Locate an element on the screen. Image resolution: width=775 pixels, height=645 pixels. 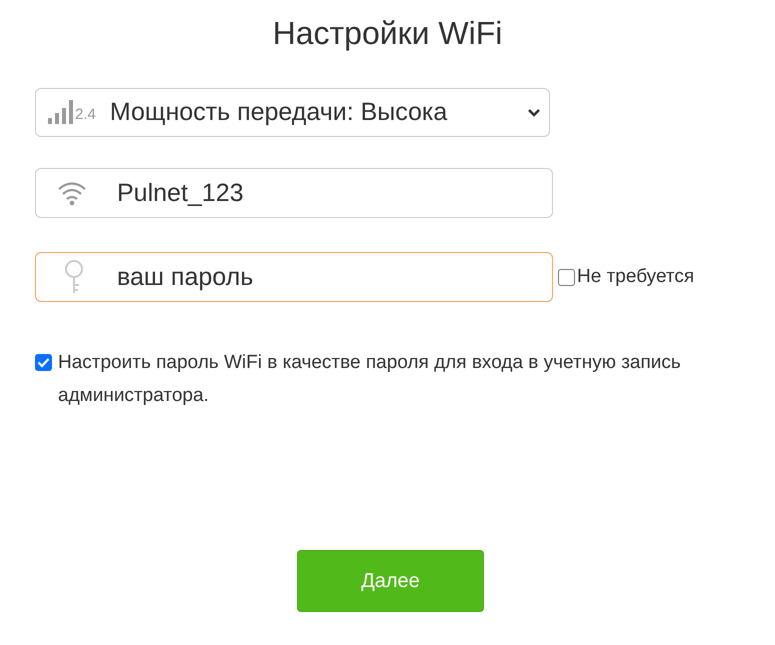
password-field: ваш пароль is located at coordinates (294, 277).